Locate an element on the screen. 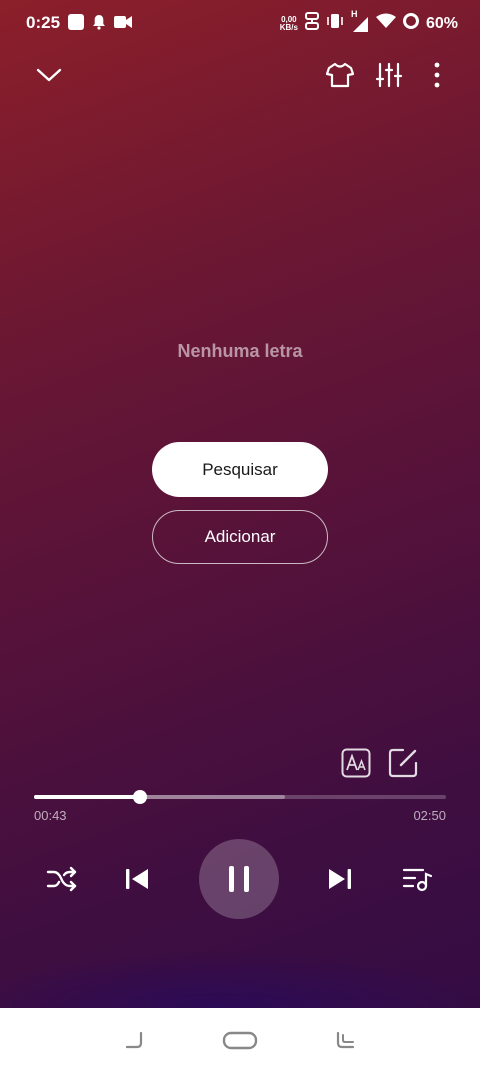  battery-saver-icon is located at coordinates (411, 23).